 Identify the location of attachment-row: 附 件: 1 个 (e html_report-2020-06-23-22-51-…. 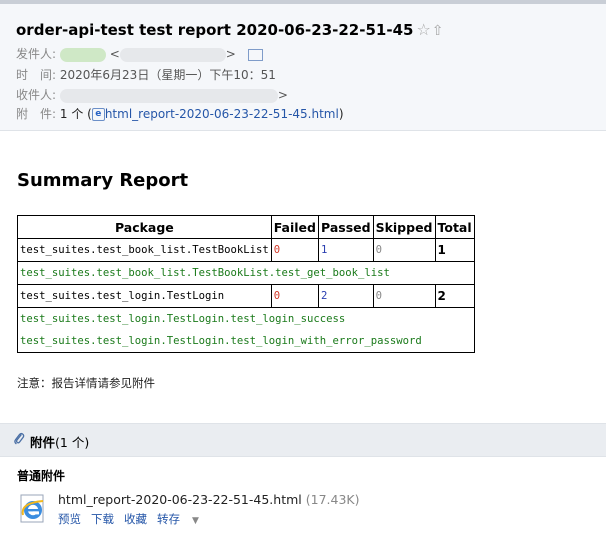
(180, 113).